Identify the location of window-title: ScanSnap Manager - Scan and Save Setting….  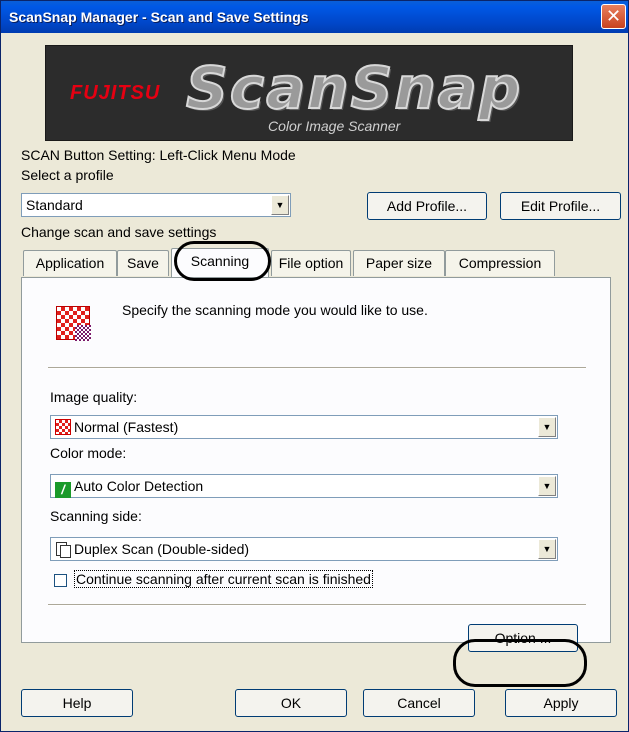
(159, 17).